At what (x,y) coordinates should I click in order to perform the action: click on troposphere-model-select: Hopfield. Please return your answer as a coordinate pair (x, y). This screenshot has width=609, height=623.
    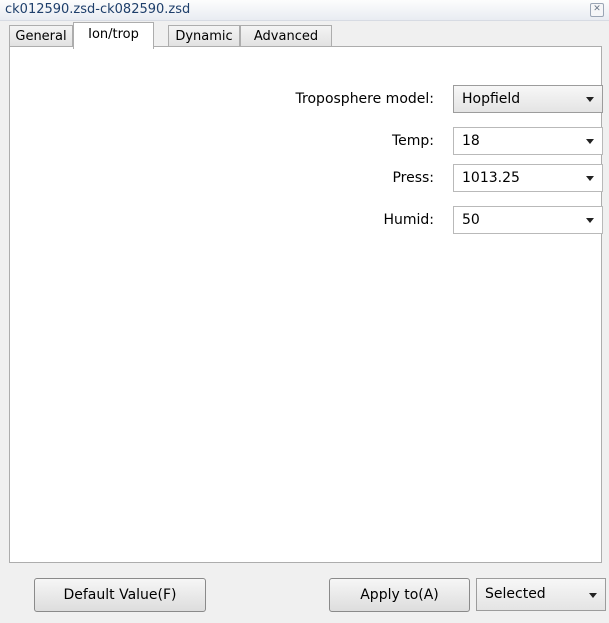
    Looking at the image, I should click on (528, 99).